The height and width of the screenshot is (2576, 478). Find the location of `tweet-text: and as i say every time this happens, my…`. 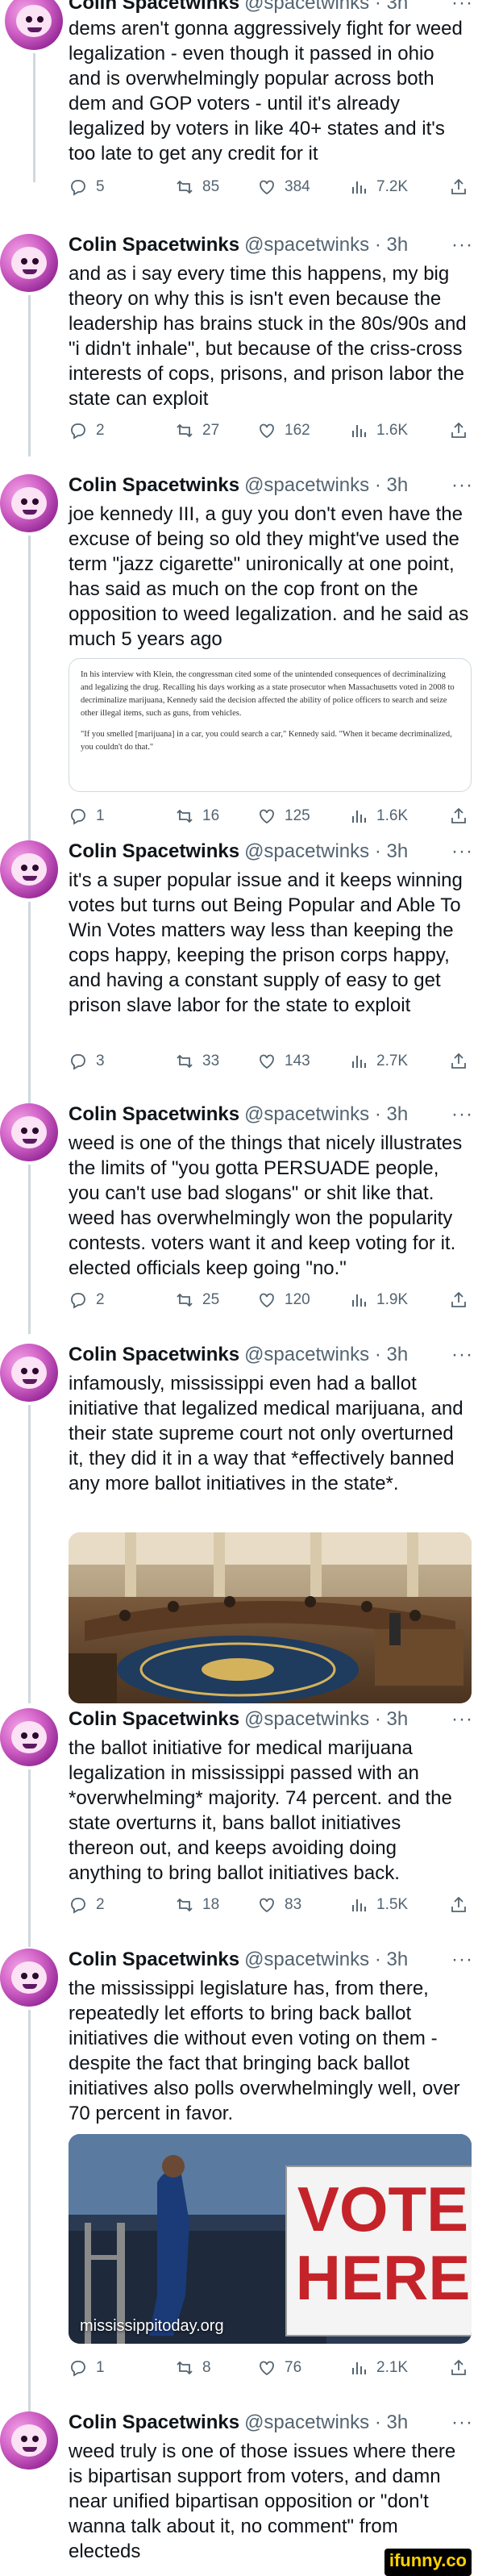

tweet-text: and as i say every time this happens, my… is located at coordinates (268, 336).